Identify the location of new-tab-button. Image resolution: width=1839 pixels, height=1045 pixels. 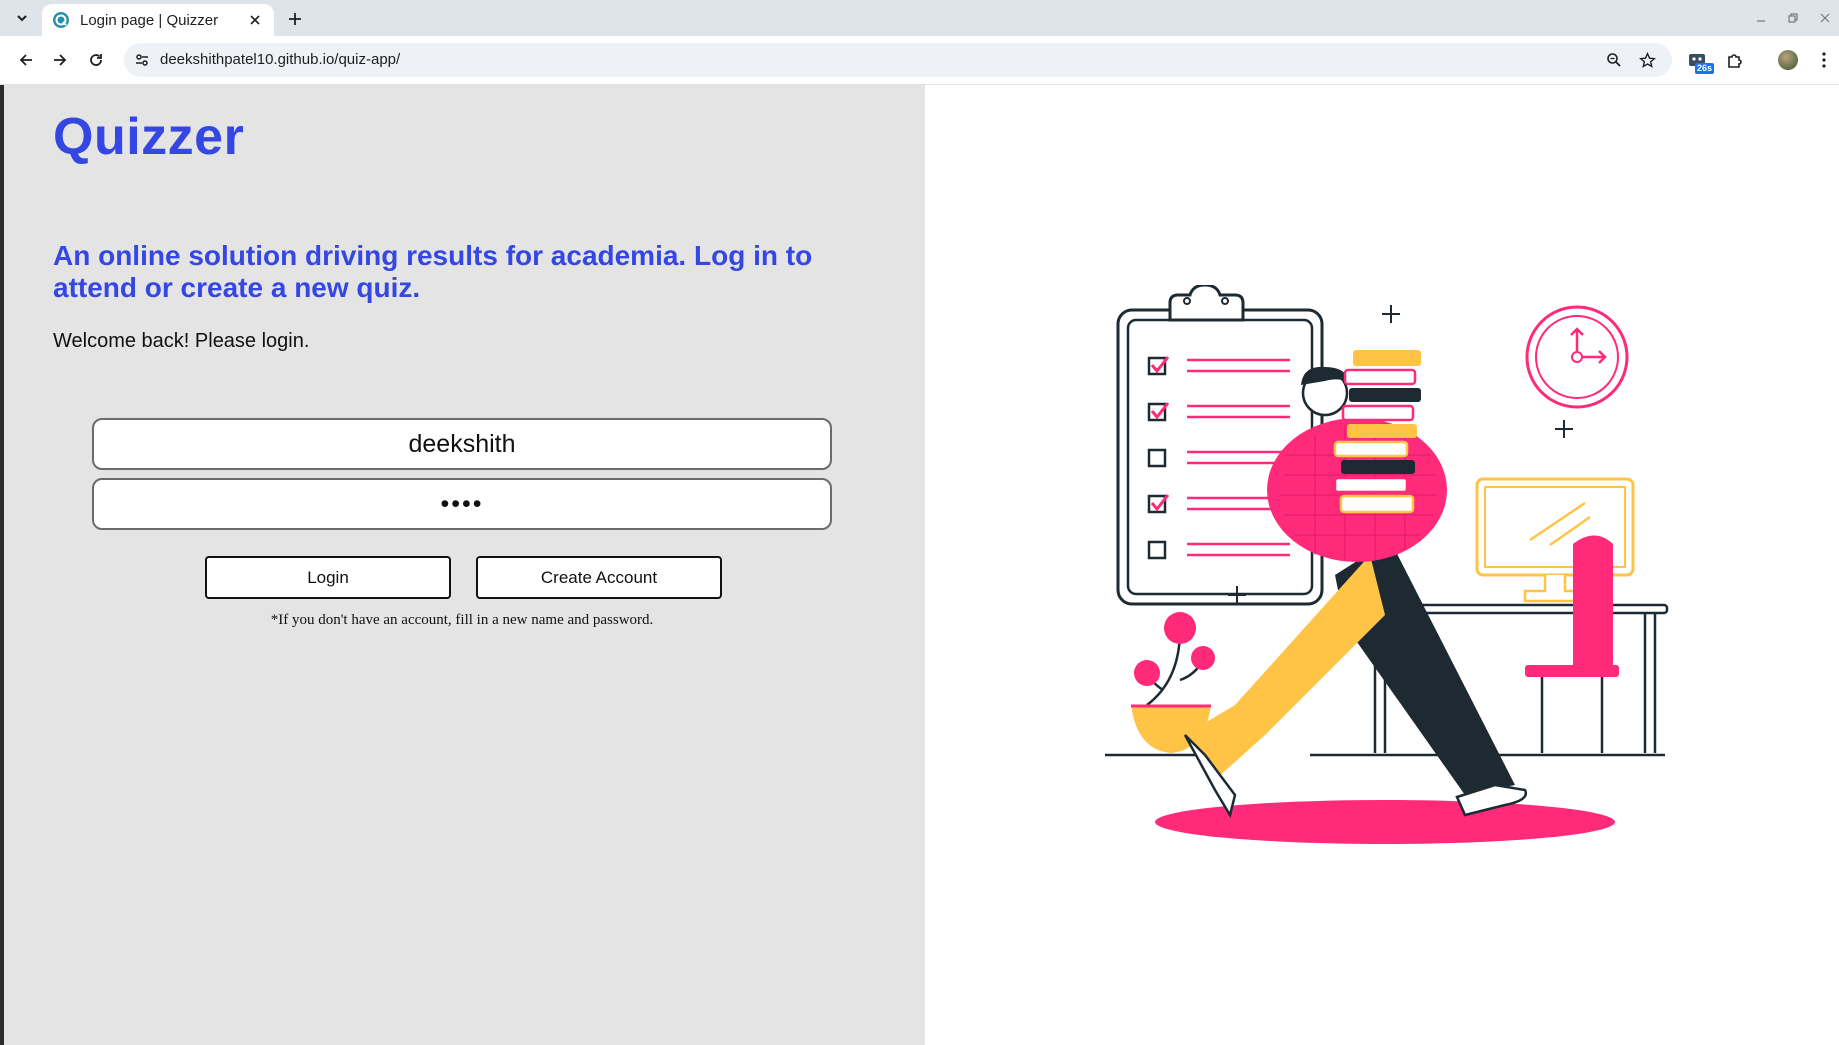
(295, 19).